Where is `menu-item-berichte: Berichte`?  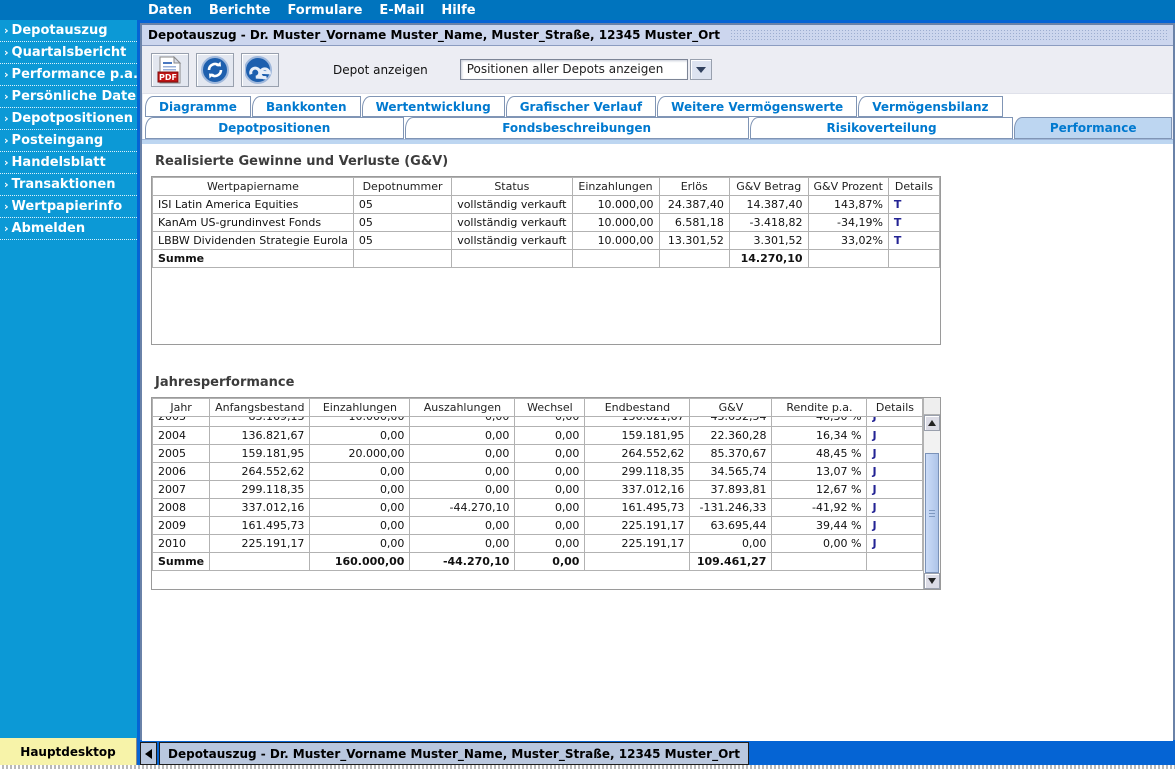 menu-item-berichte: Berichte is located at coordinates (240, 10).